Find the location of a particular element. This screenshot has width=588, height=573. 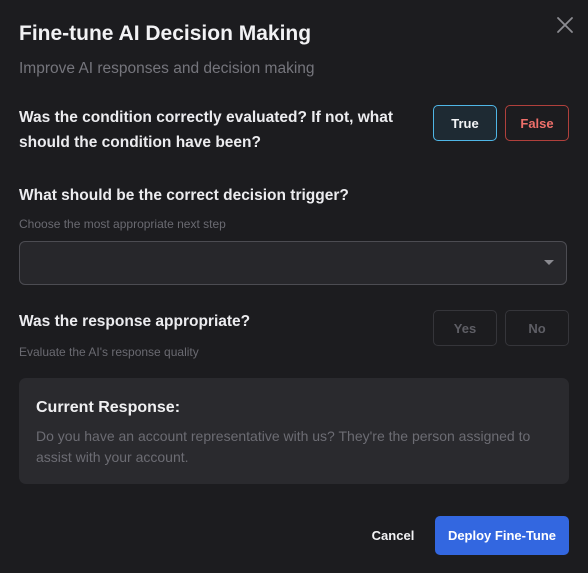

response-question: Was the response appropriate? is located at coordinates (135, 321).